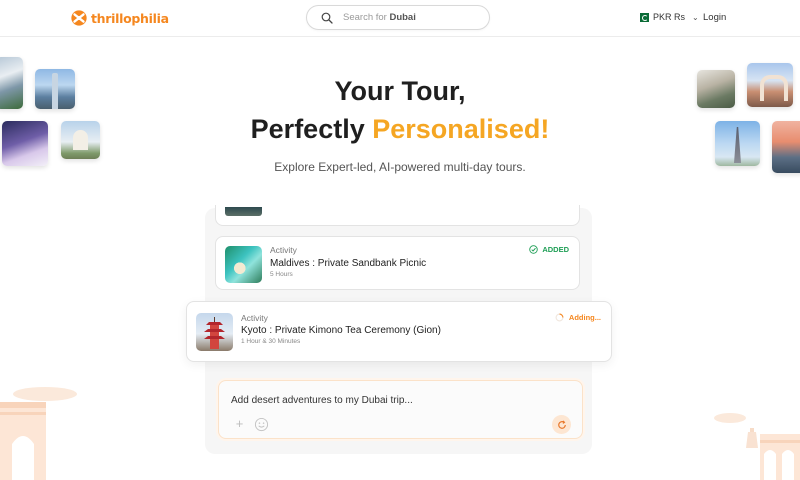 This screenshot has width=800, height=480. What do you see at coordinates (261, 424) in the screenshot?
I see `emoji-icon` at bounding box center [261, 424].